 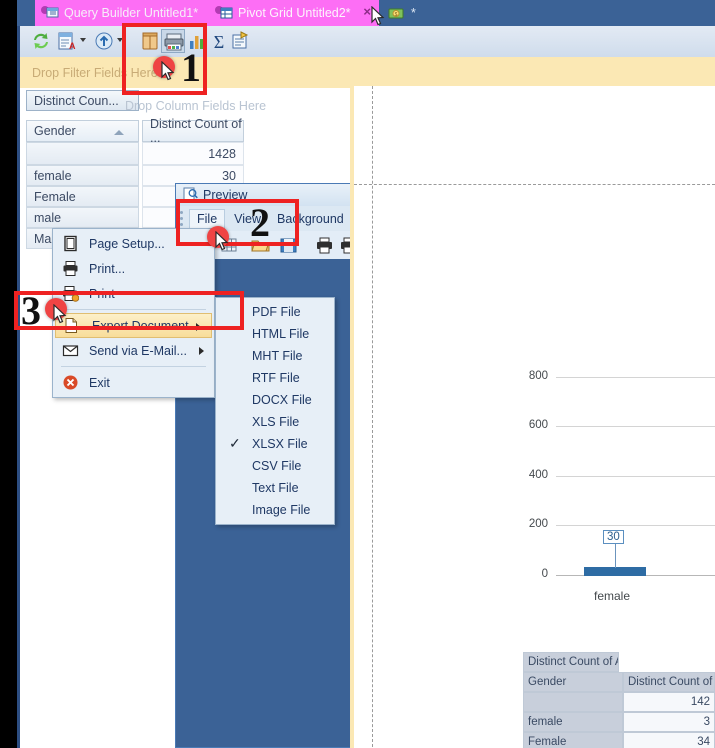 I want to click on submenu-item-label: MHT File, so click(x=277, y=356).